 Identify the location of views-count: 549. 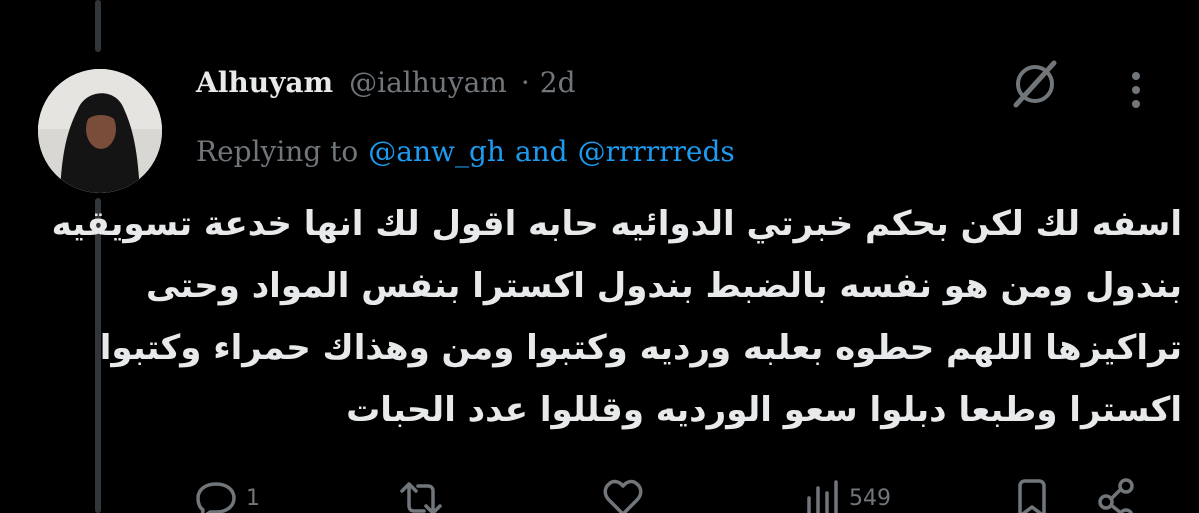
(870, 498).